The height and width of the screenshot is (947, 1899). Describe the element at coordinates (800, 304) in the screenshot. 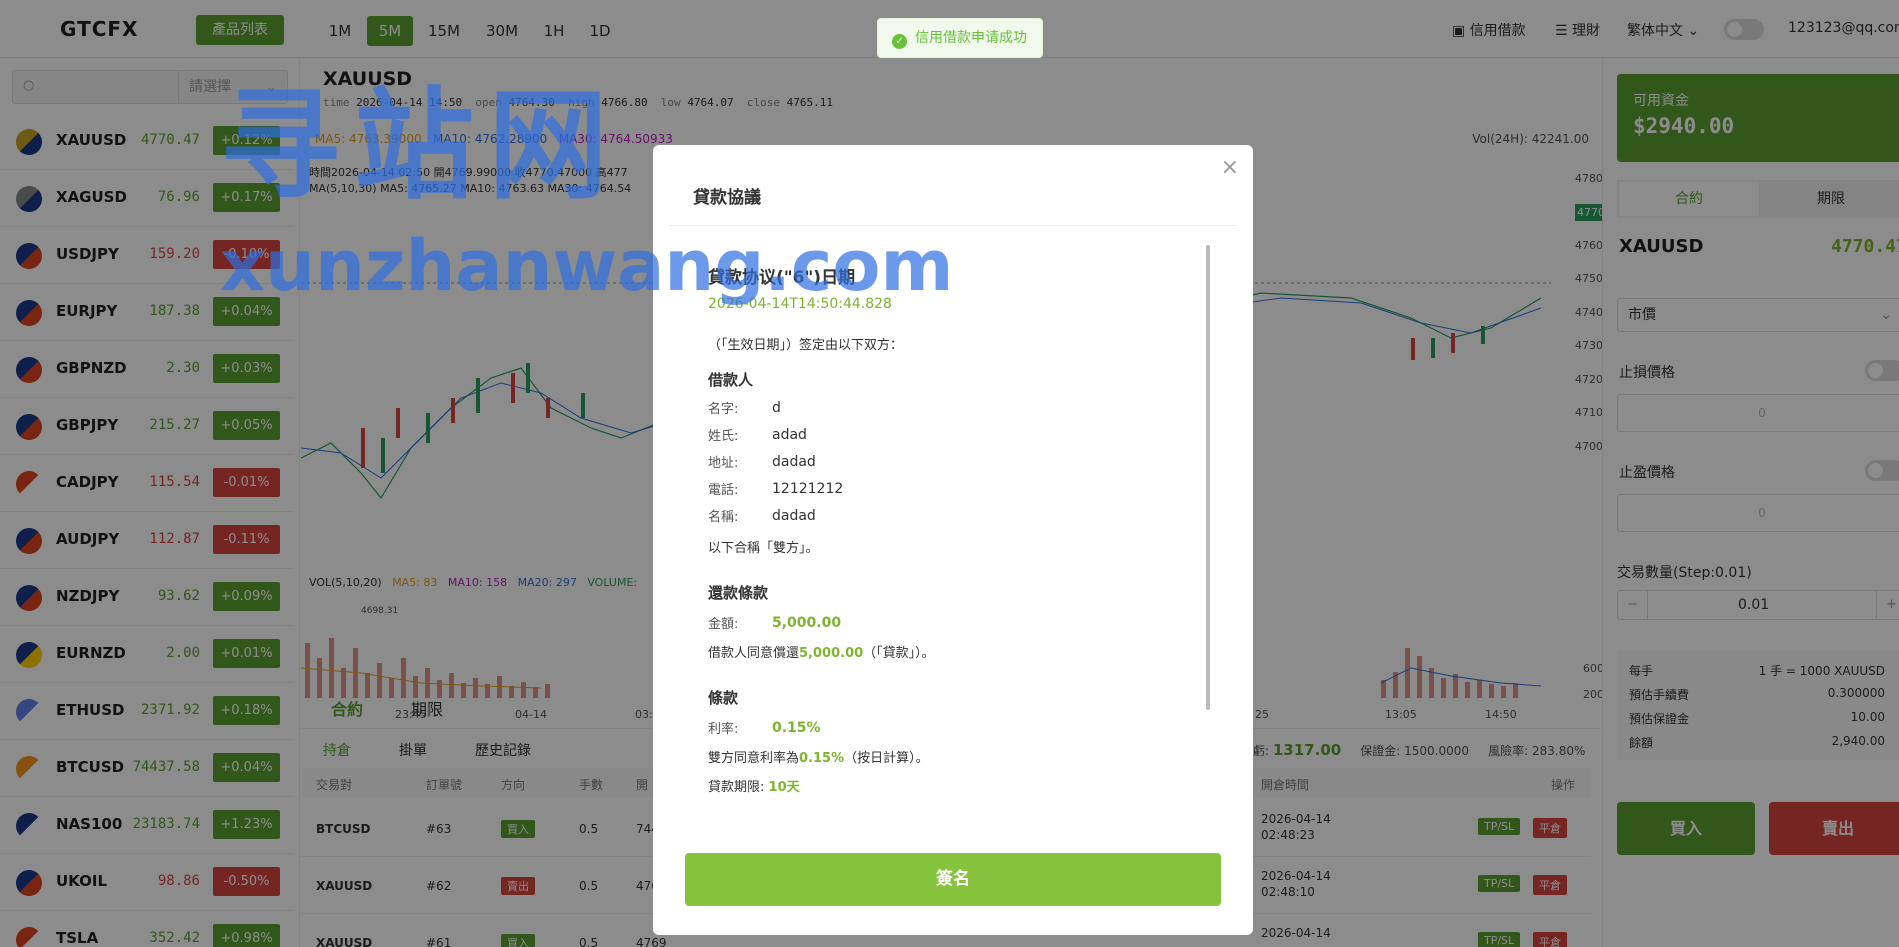

I see `agreement-date: 2026-04-14T14:50:44.828` at that location.